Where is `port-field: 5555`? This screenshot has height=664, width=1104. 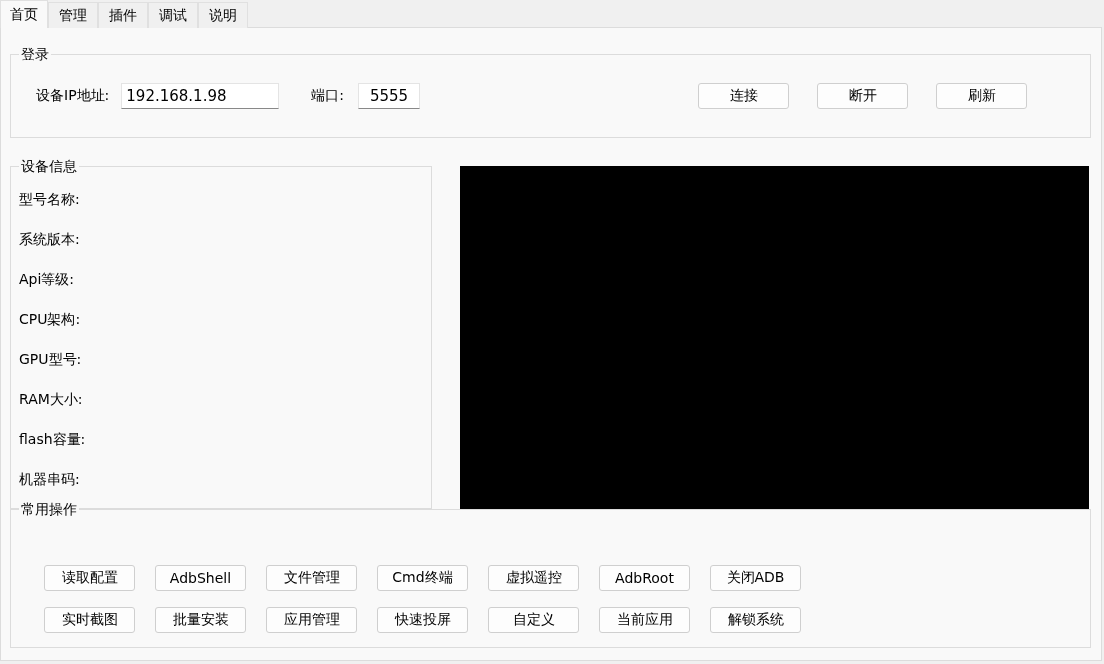
port-field: 5555 is located at coordinates (389, 96).